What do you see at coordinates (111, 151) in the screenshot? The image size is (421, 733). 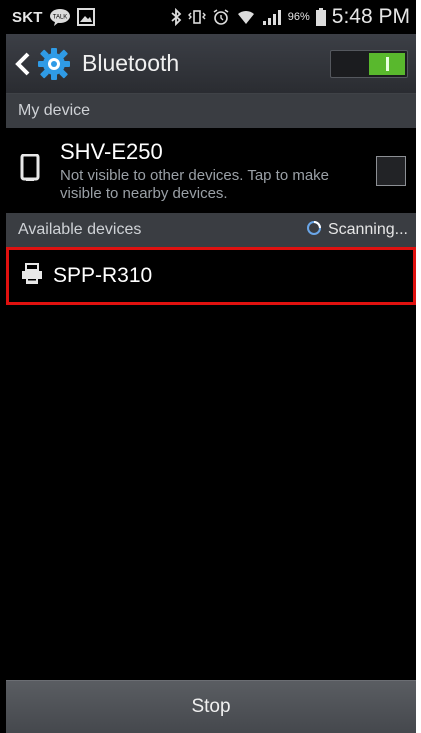 I see `my-device-name: SHV-E250` at bounding box center [111, 151].